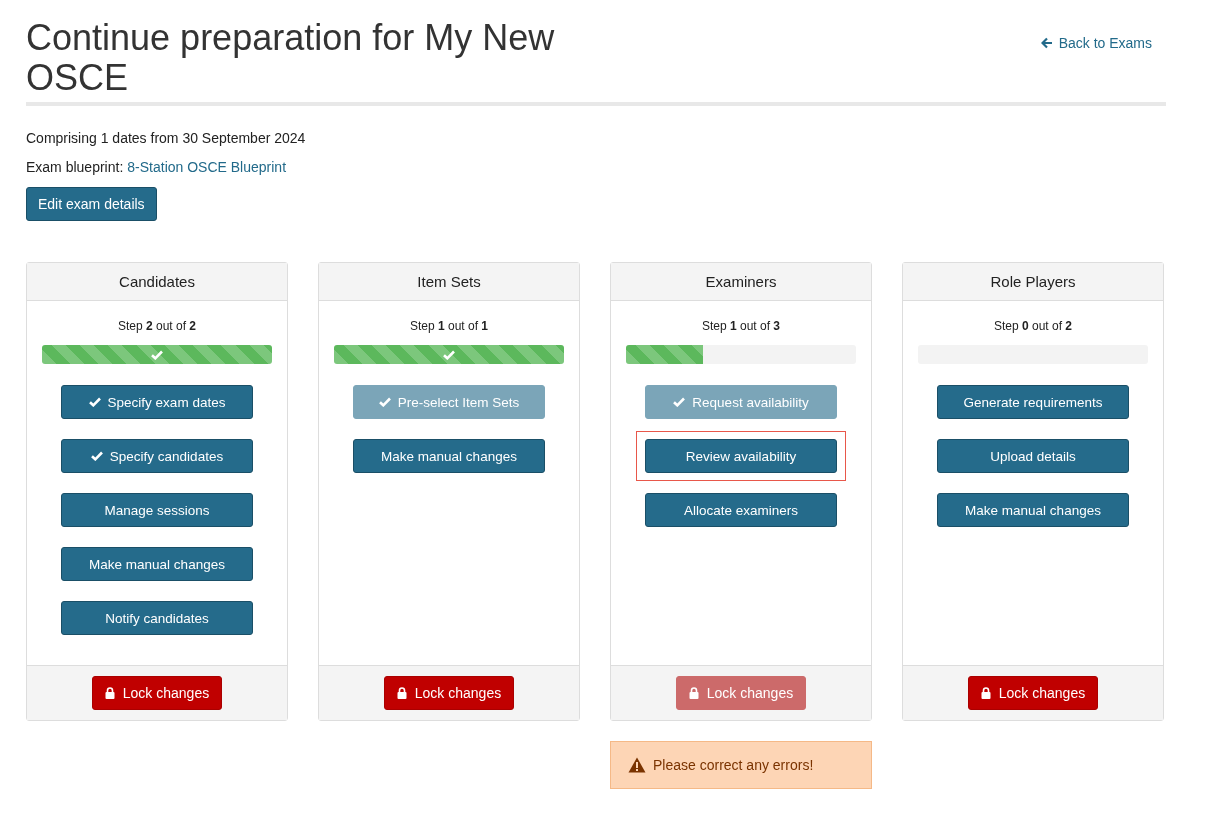 This screenshot has height=830, width=1216. Describe the element at coordinates (157, 326) in the screenshot. I see `step-counter: Step 2 out of 2` at that location.